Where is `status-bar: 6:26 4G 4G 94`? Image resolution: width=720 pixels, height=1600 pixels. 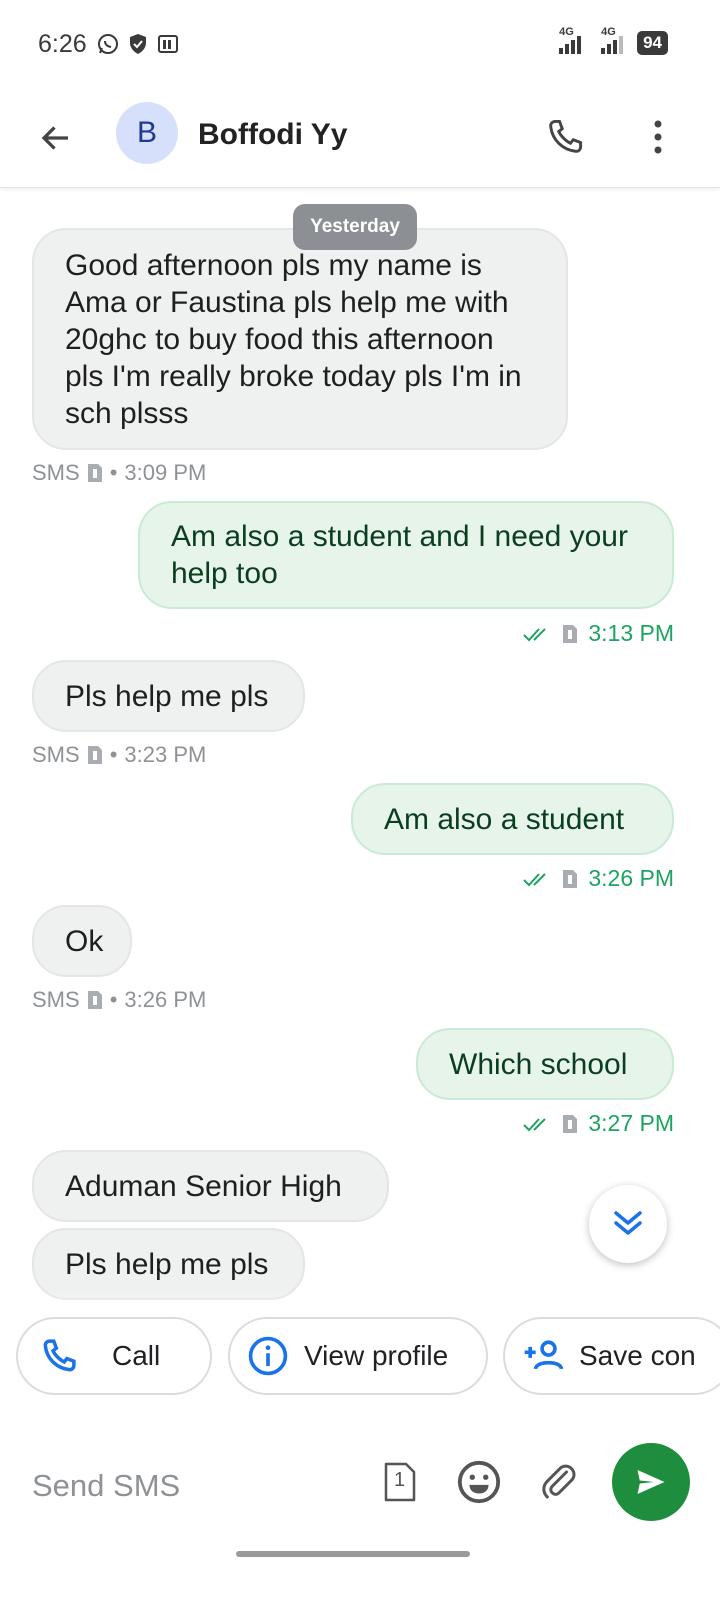
status-bar: 6:26 4G 4G 94 is located at coordinates (360, 45).